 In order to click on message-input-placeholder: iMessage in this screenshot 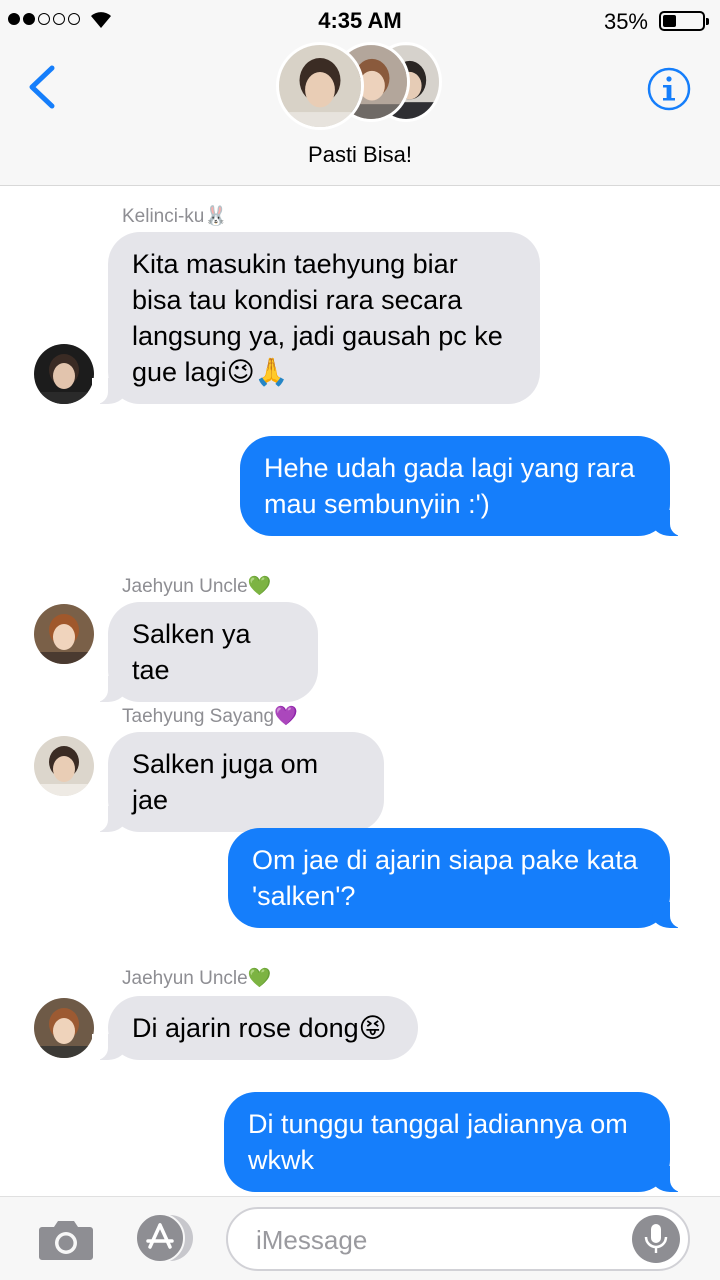, I will do `click(312, 1240)`.